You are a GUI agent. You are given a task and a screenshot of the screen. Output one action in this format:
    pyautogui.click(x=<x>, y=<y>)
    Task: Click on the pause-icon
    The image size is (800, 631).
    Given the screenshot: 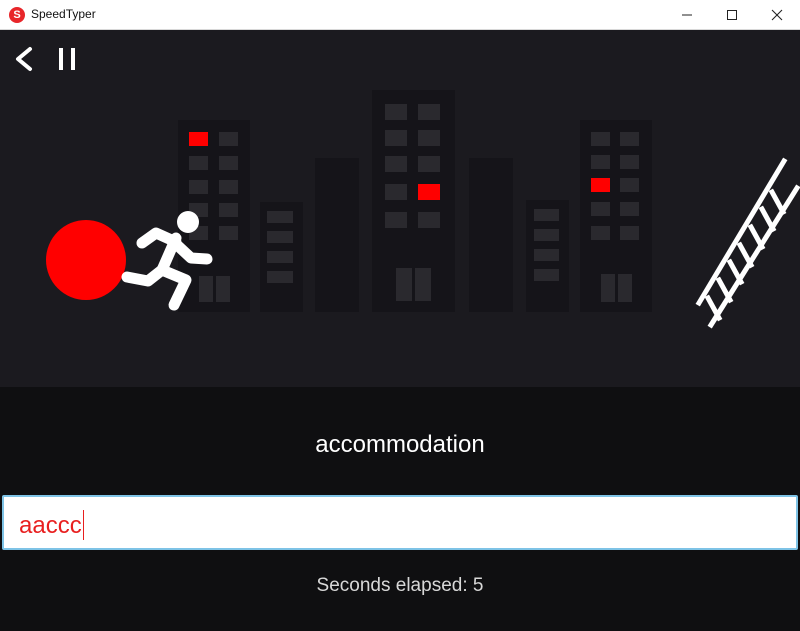 What is the action you would take?
    pyautogui.click(x=67, y=59)
    